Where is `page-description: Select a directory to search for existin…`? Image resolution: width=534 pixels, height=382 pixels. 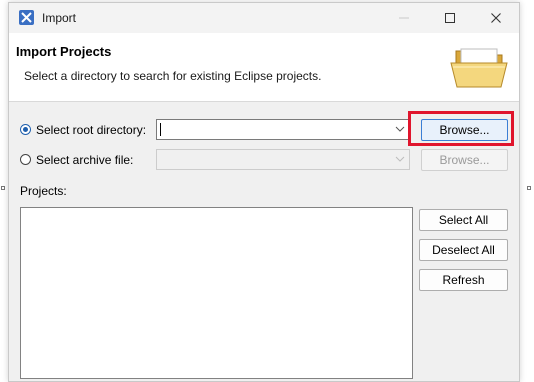 page-description: Select a directory to search for existin… is located at coordinates (173, 76).